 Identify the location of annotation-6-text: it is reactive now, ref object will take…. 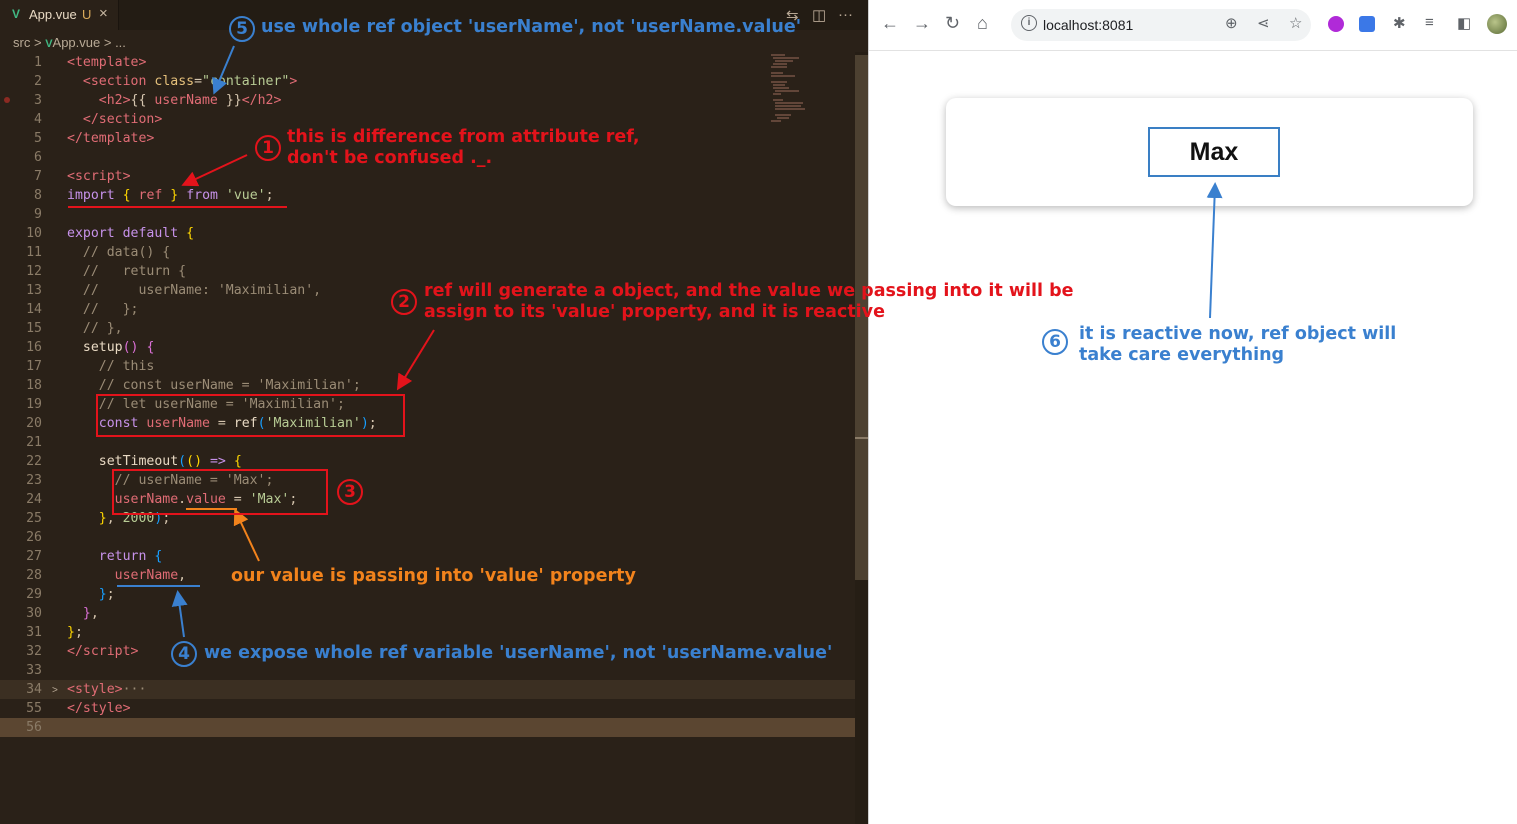
(1238, 344).